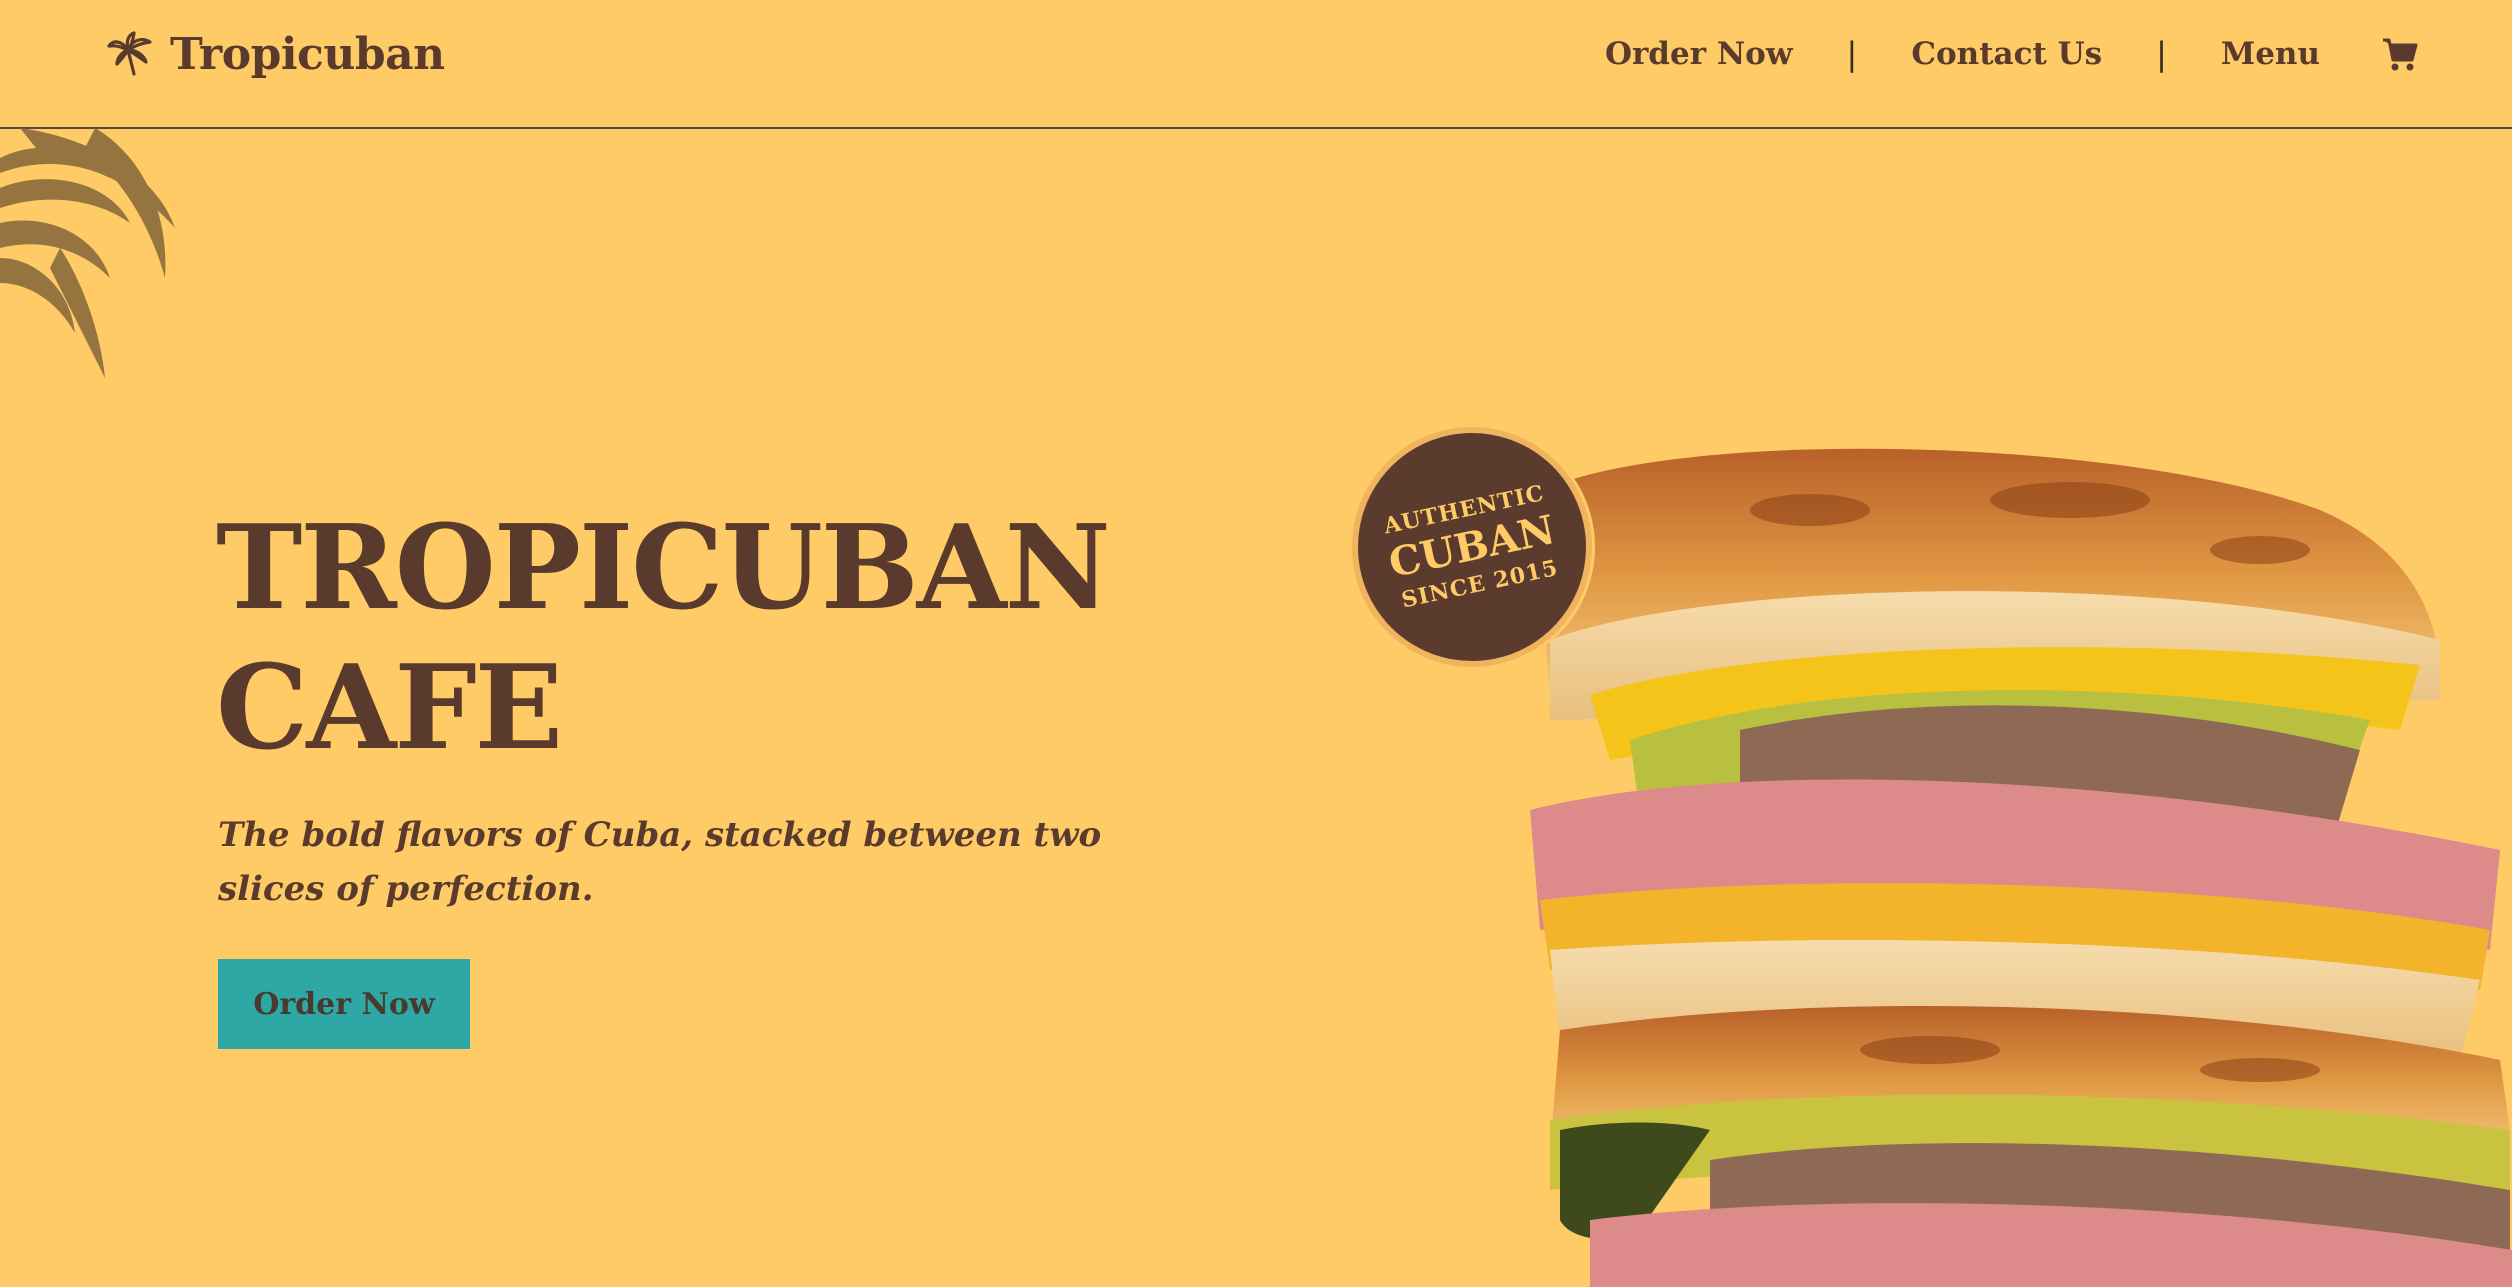 The width and height of the screenshot is (2512, 1287). I want to click on palm-tree-icon, so click(129, 53).